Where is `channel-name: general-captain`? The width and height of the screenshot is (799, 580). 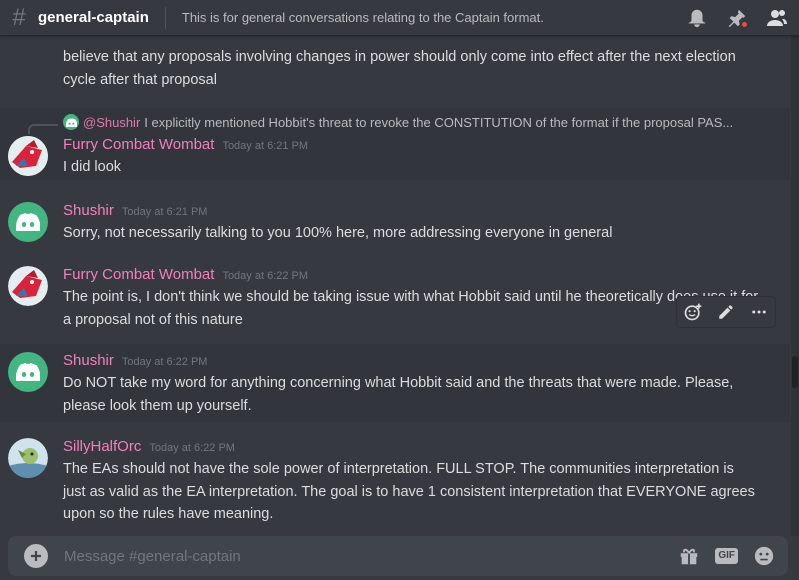
channel-name: general-captain is located at coordinates (93, 17).